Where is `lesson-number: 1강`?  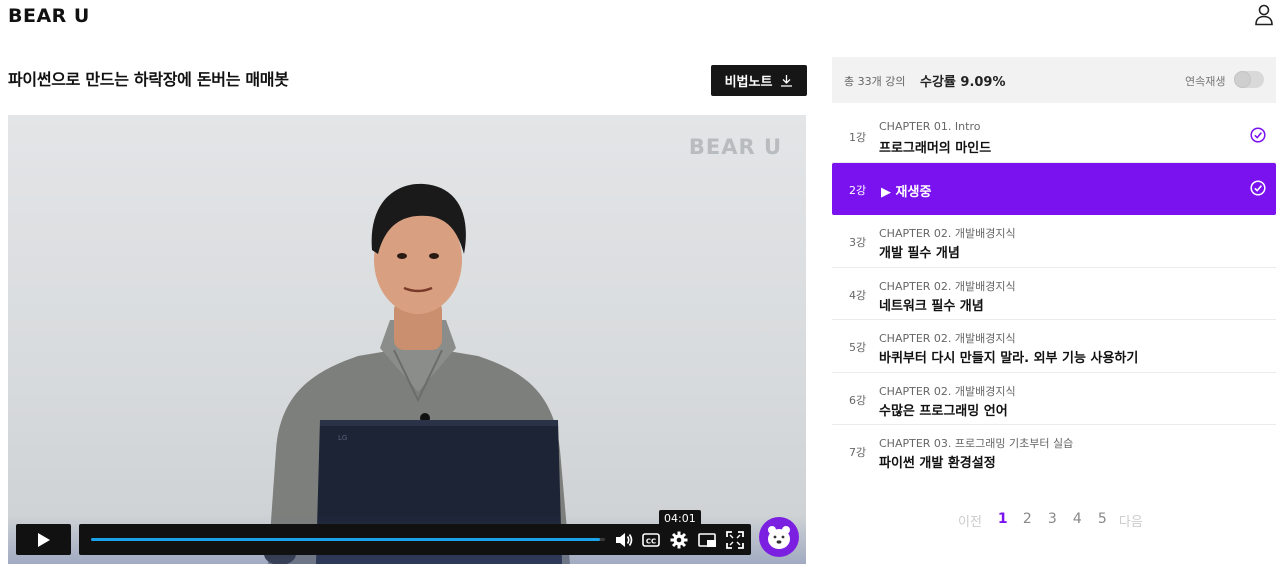
lesson-number: 1강 is located at coordinates (858, 137).